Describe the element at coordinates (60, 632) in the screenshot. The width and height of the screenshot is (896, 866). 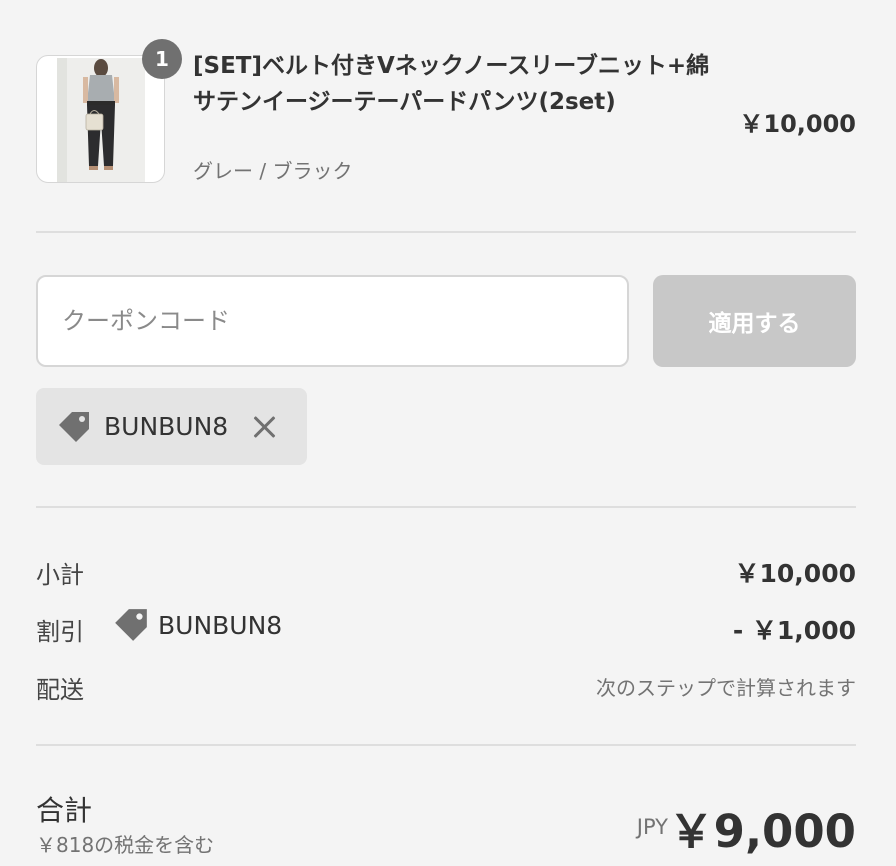
I see `discount-label: 割引` at that location.